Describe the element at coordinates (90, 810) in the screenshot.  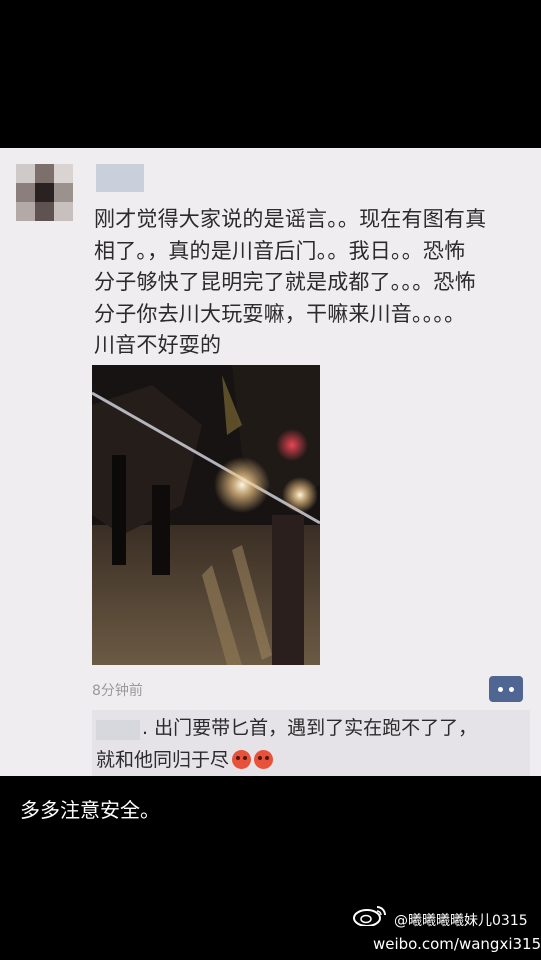
I see `caption-text: 多多注意安全。` at that location.